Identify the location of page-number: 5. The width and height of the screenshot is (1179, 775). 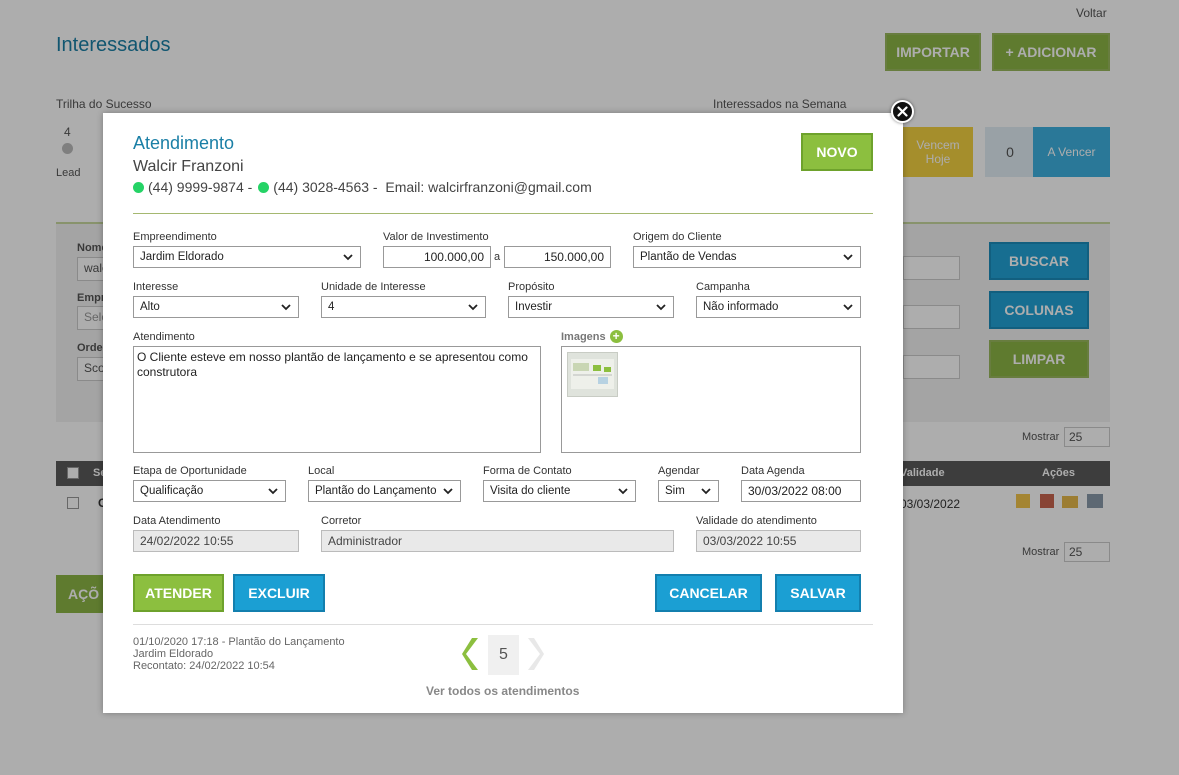
(503, 655).